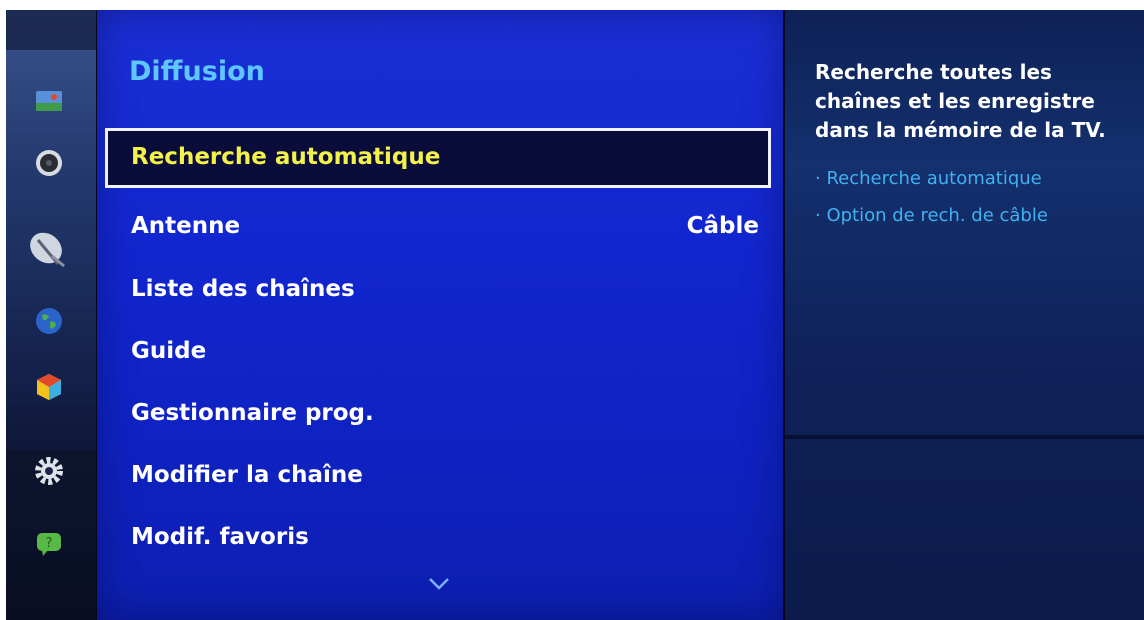 The height and width of the screenshot is (620, 1144). What do you see at coordinates (252, 413) in the screenshot?
I see `menu-item-label: Gestionnaire prog.` at bounding box center [252, 413].